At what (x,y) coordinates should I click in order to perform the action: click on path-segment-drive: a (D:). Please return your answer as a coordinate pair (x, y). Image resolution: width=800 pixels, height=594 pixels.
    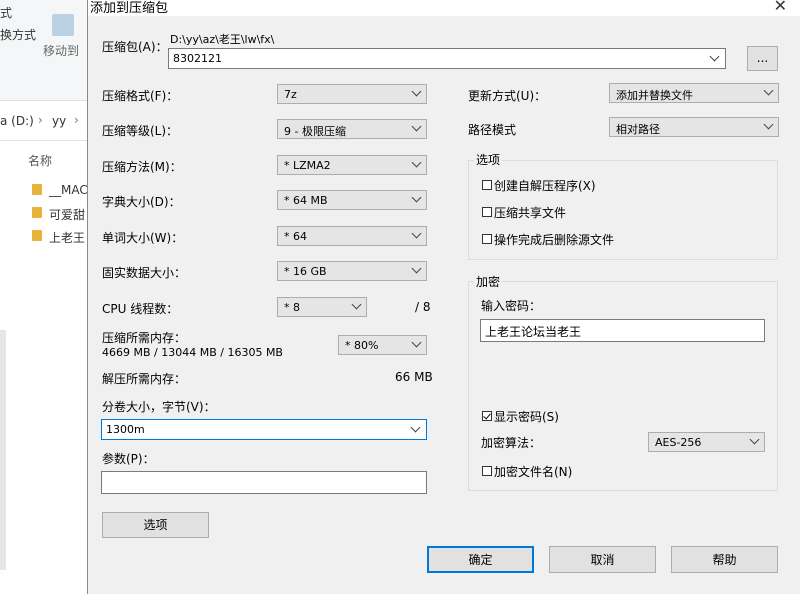
    Looking at the image, I should click on (17, 121).